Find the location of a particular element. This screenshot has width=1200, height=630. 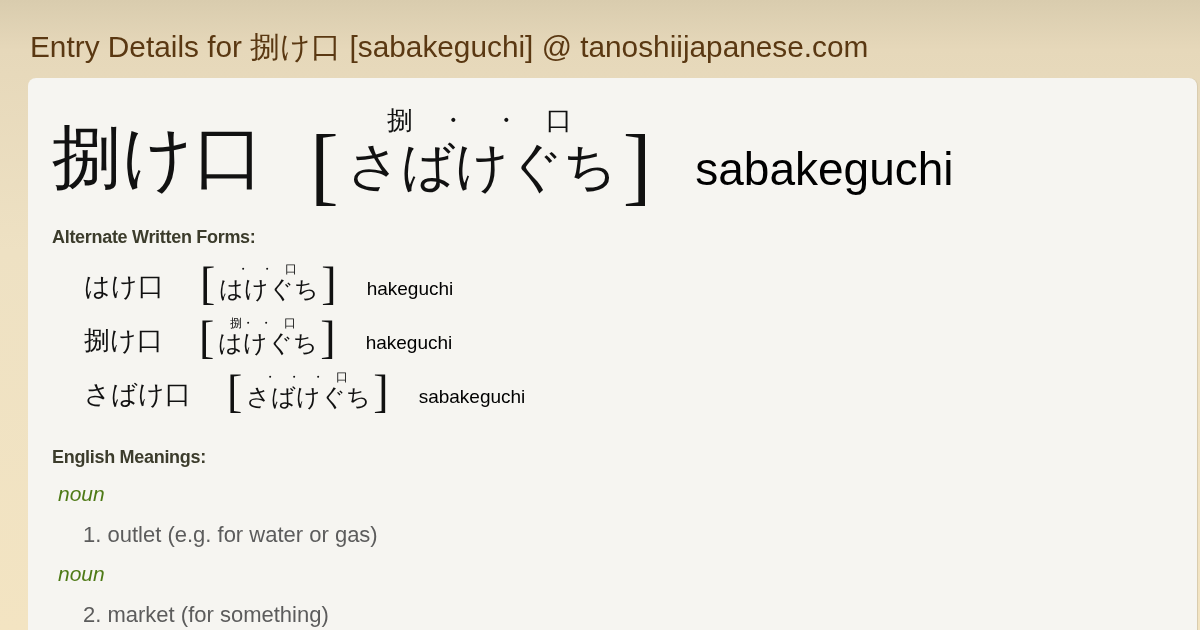

section-heading: Alternate Written Forms: is located at coordinates (154, 237).